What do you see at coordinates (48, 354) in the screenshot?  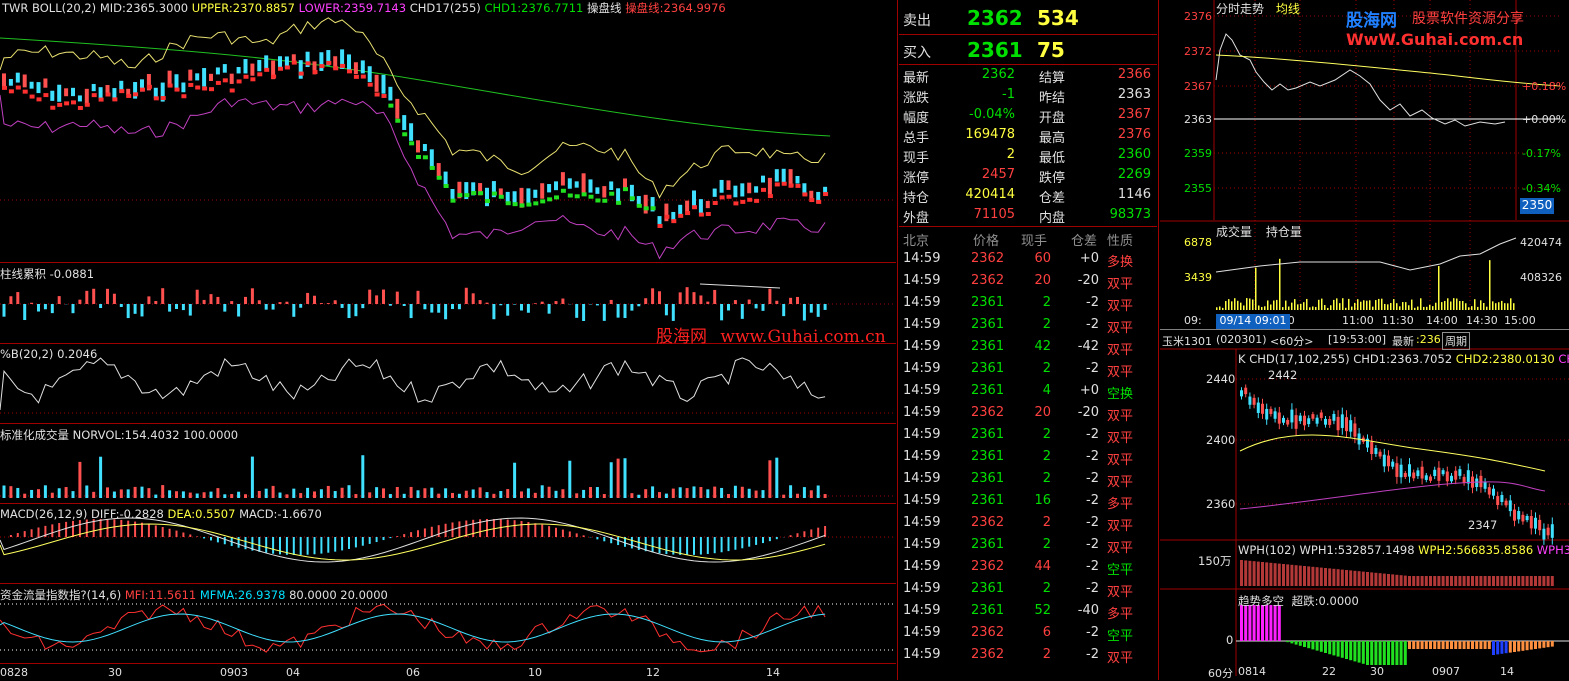 I see `pctb-title: %B(20,2) 0.2046` at bounding box center [48, 354].